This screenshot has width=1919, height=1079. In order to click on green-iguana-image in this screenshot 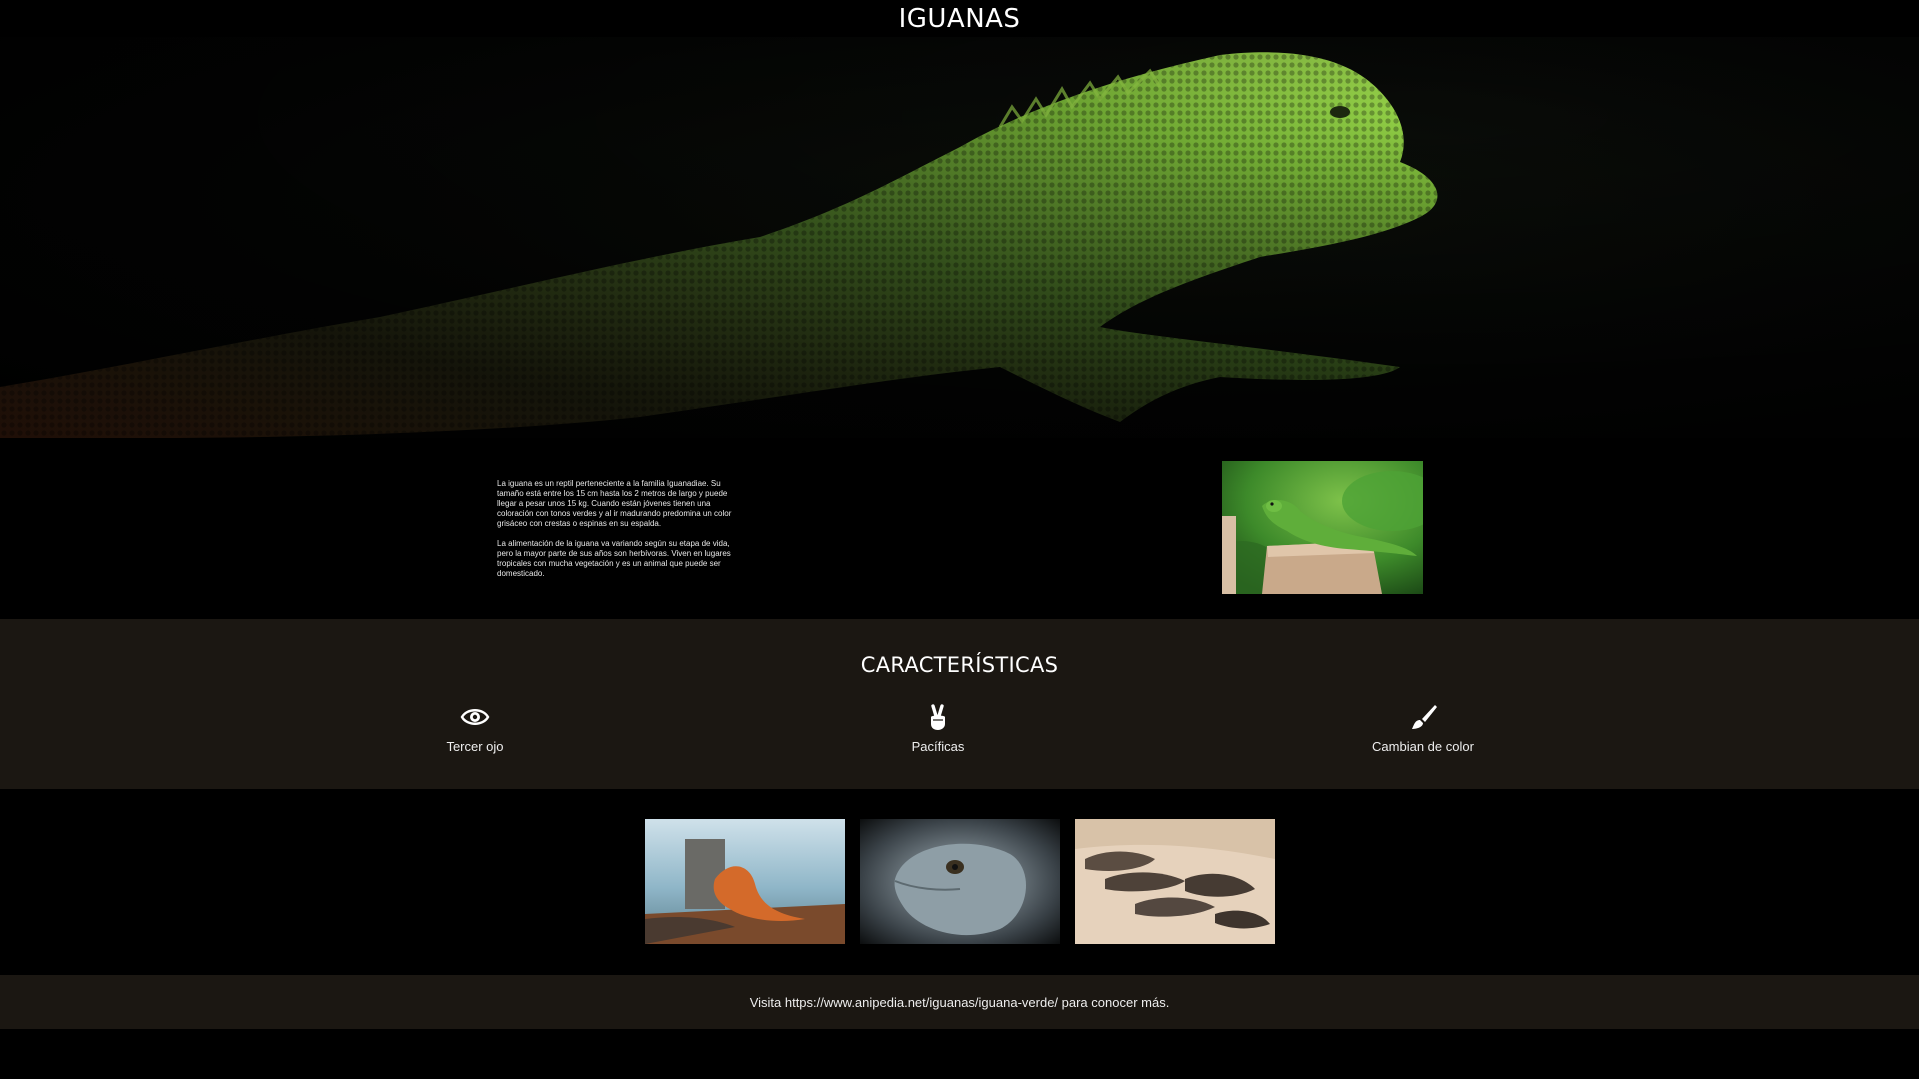, I will do `click(1322, 527)`.